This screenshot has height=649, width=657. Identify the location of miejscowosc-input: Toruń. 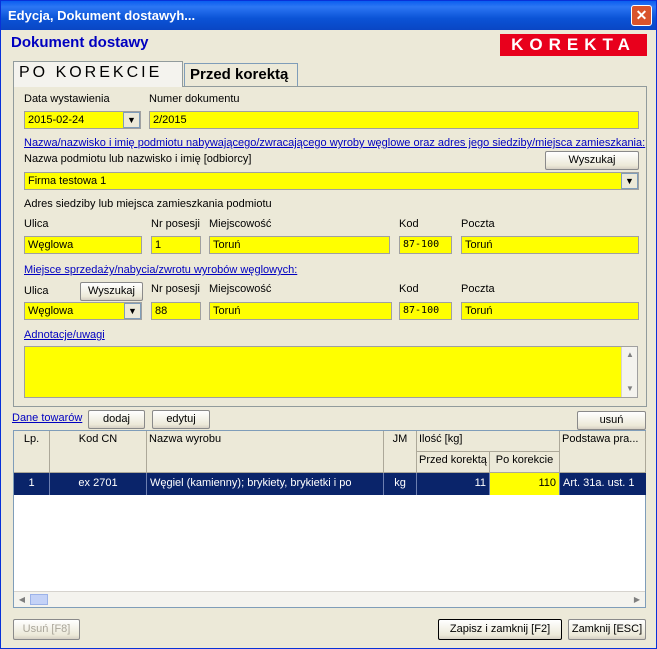
(299, 245).